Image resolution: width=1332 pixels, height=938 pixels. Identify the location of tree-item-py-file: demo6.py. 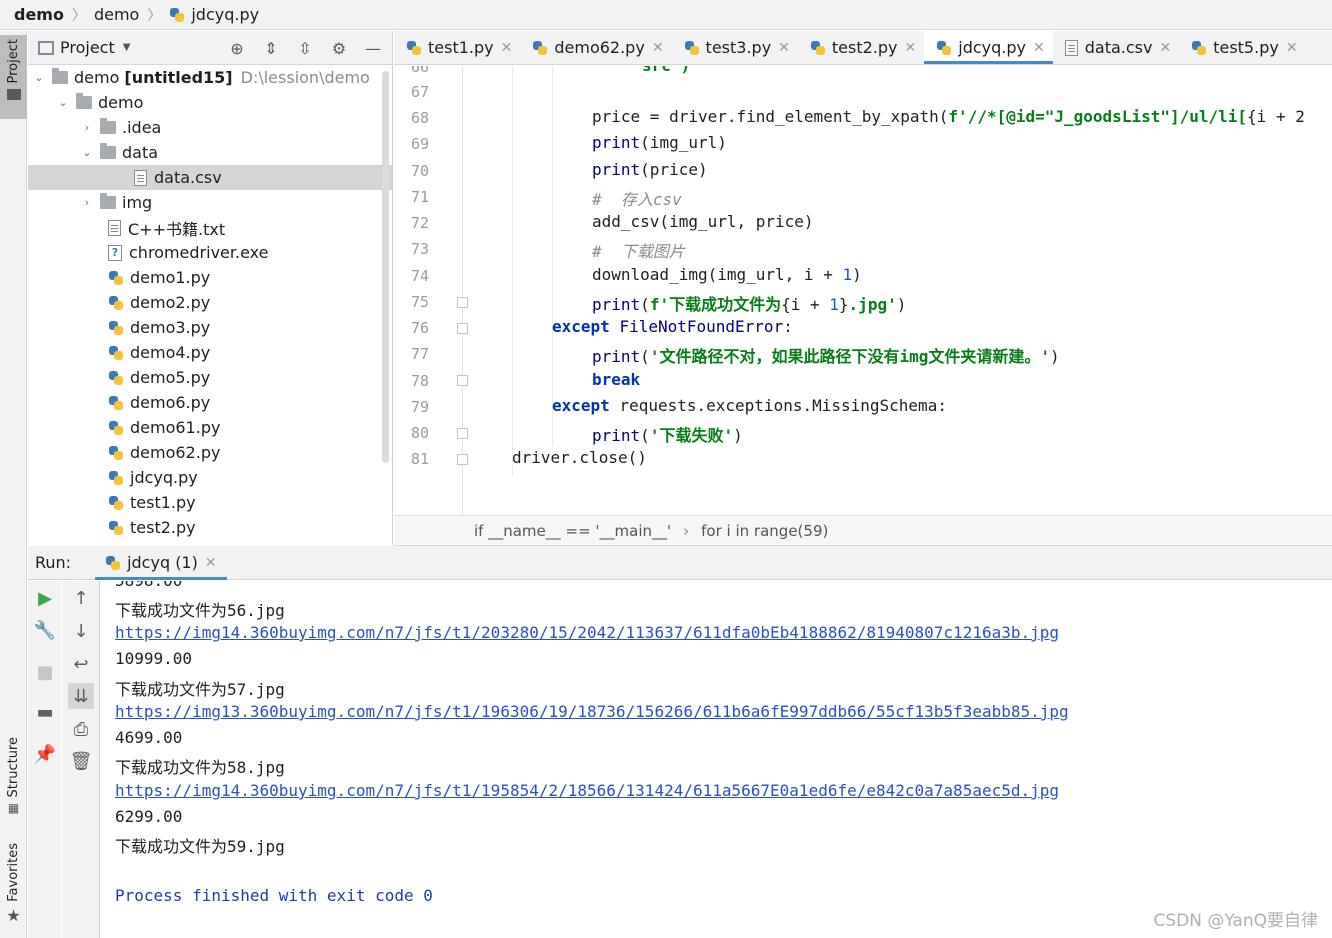
(210, 402).